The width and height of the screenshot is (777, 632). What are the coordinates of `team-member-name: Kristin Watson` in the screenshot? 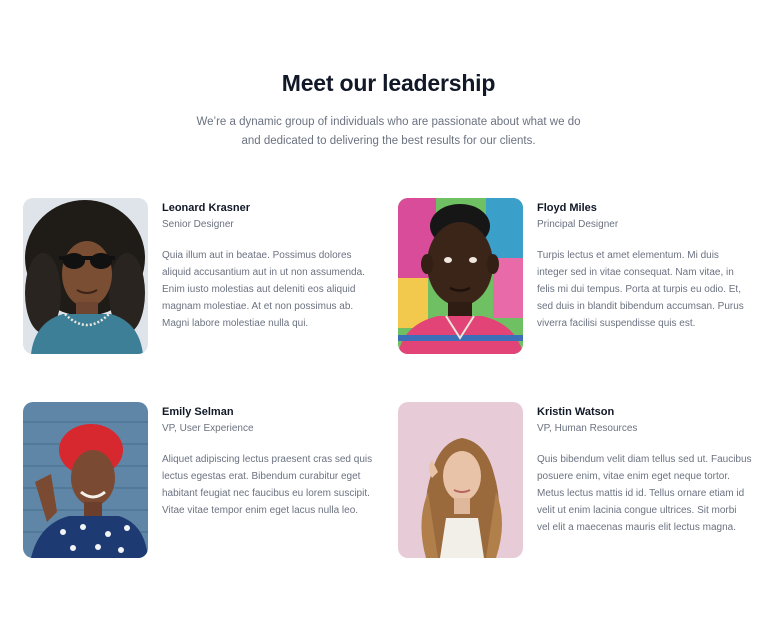 It's located at (576, 412).